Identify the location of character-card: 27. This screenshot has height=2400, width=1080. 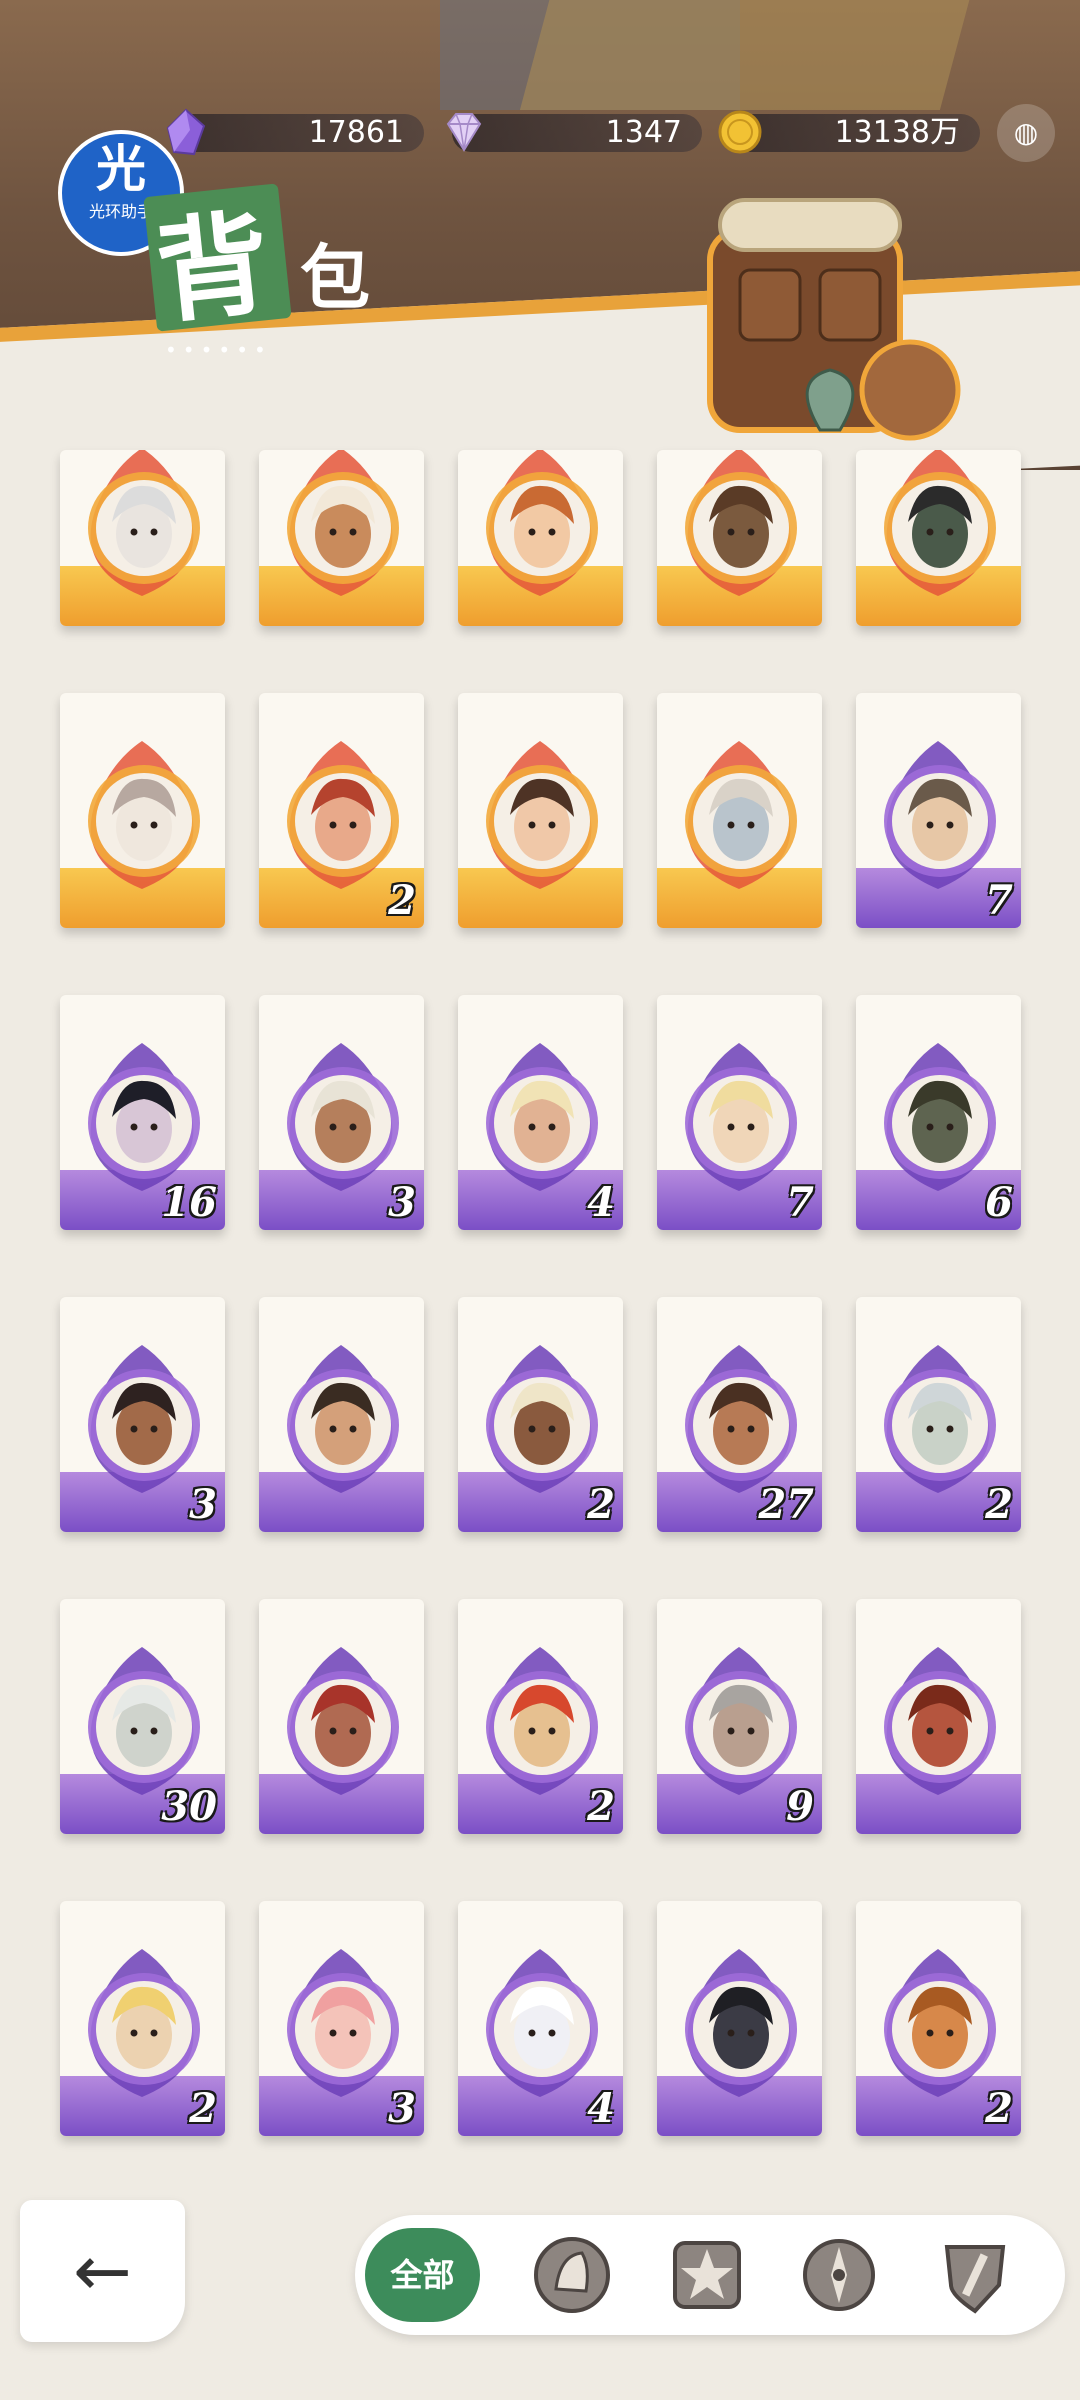
(739, 1414).